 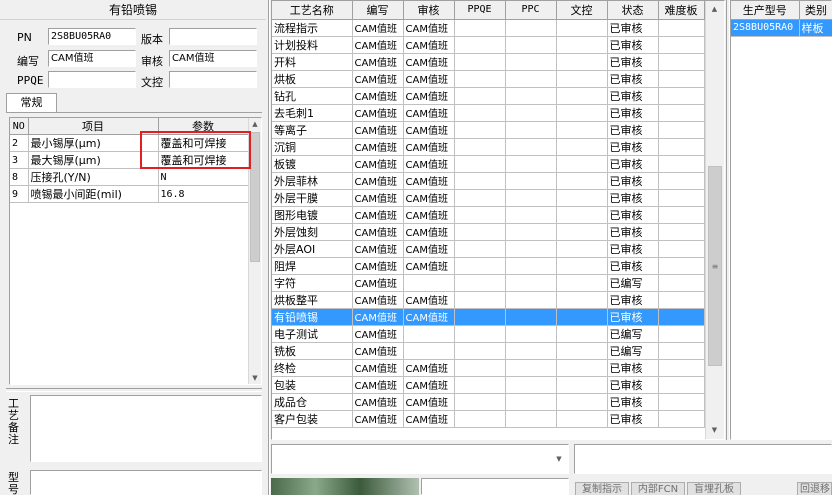 What do you see at coordinates (488, 300) in the screenshot?
I see `process-row: 烘板整平 CAM值班 CAM值班 已审核` at bounding box center [488, 300].